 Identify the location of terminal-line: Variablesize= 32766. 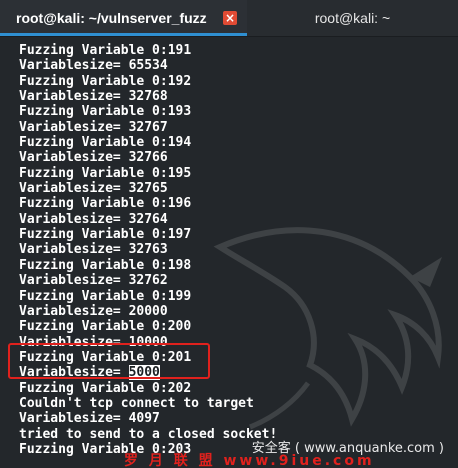
(93, 158).